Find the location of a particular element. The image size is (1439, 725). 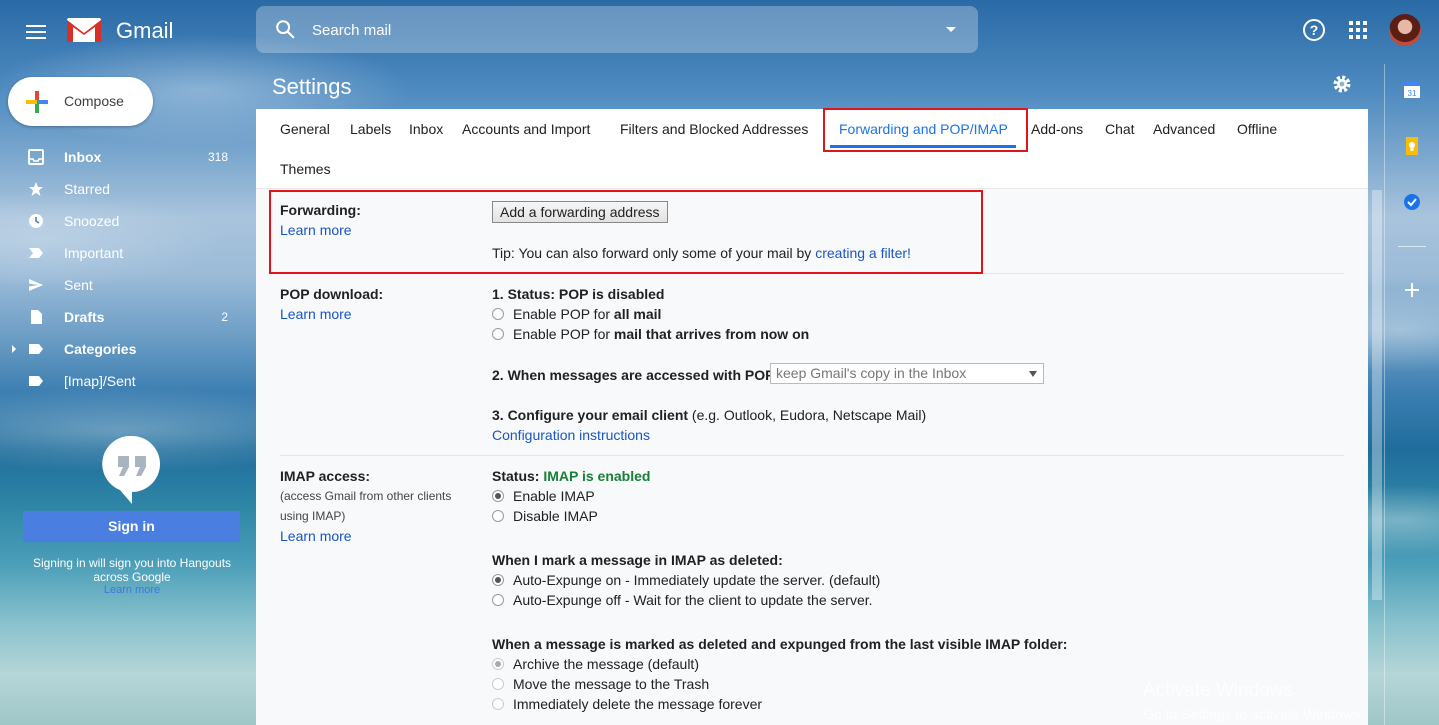

auto-expunge-off-radio is located at coordinates (498, 600).